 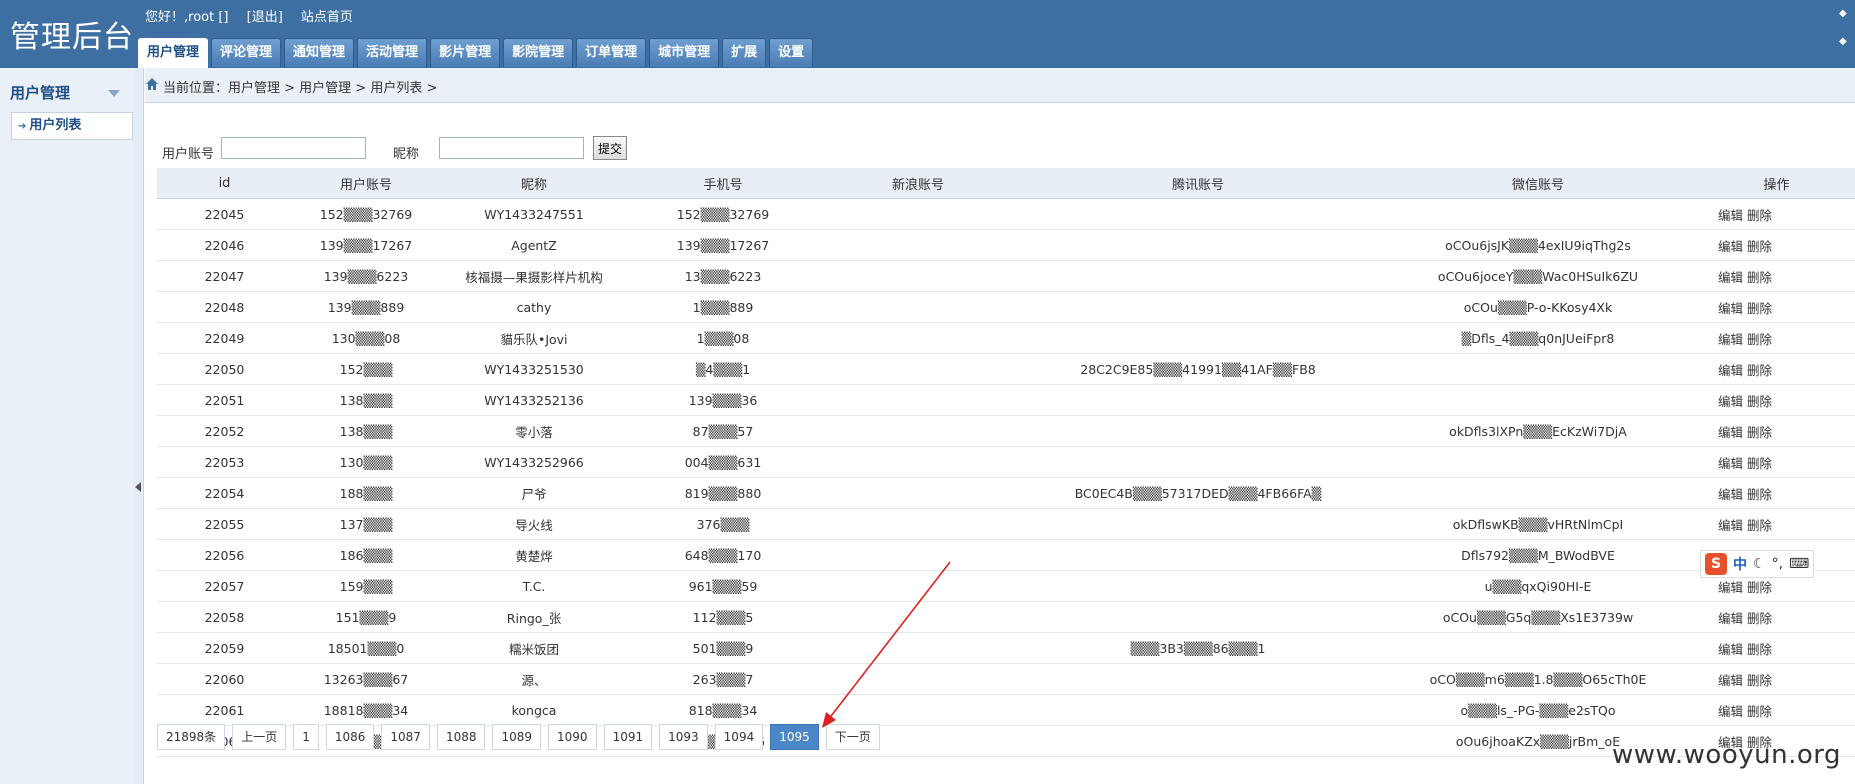 I want to click on nickname-input, so click(x=511, y=148).